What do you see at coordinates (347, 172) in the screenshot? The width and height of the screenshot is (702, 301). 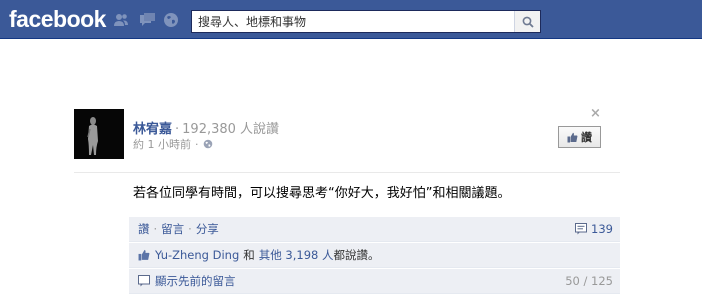 I see `divider` at bounding box center [347, 172].